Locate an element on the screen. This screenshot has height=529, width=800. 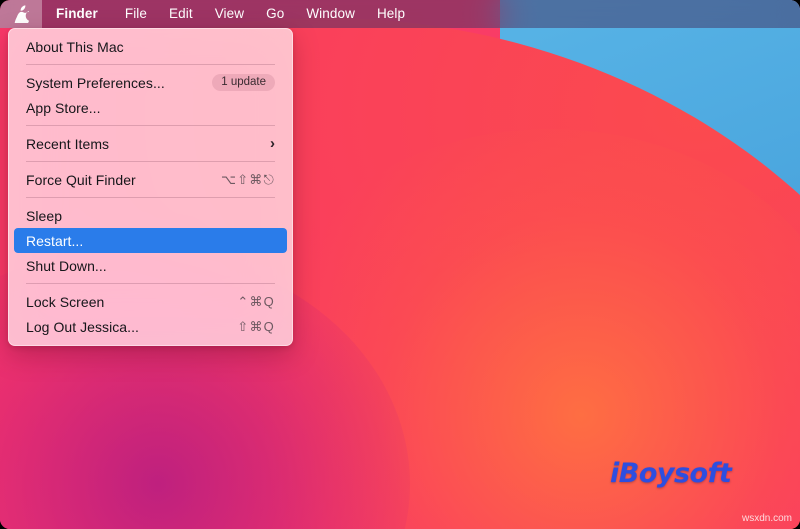
chevron-right-icon: › is located at coordinates (272, 143).